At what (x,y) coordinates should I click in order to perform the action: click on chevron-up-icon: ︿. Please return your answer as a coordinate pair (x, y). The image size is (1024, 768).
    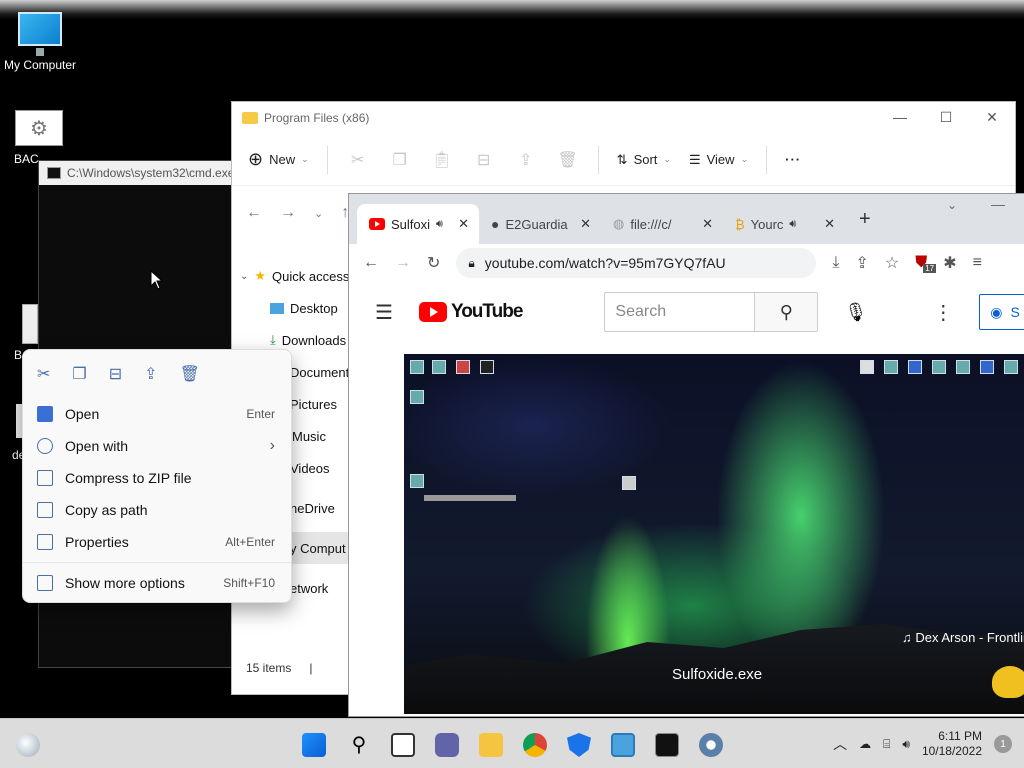
    Looking at the image, I should click on (840, 744).